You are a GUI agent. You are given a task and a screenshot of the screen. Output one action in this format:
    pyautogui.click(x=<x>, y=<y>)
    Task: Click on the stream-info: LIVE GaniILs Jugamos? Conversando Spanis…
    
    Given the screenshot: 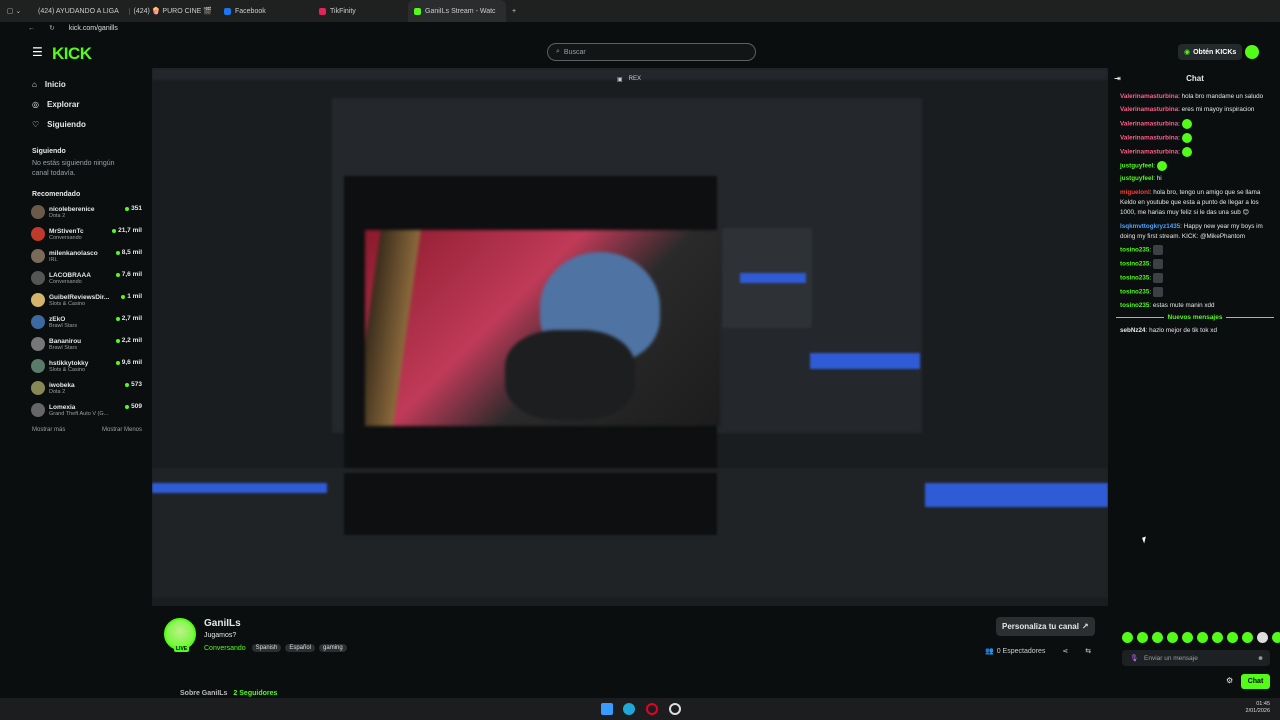 What is the action you would take?
    pyautogui.click(x=630, y=653)
    